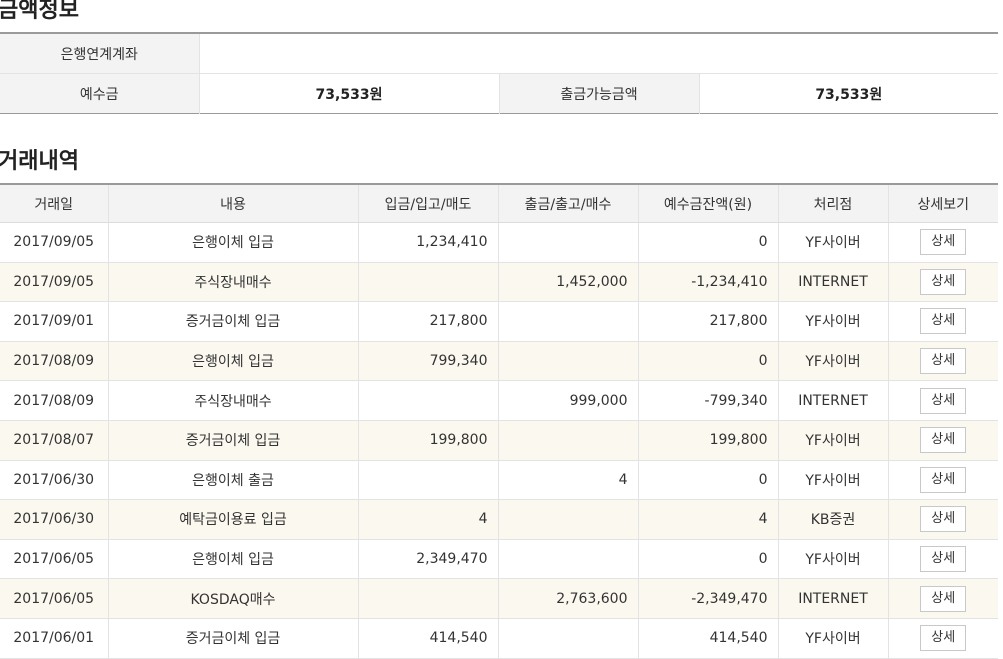 The height and width of the screenshot is (659, 1003). I want to click on cell-balance: 4, so click(707, 519).